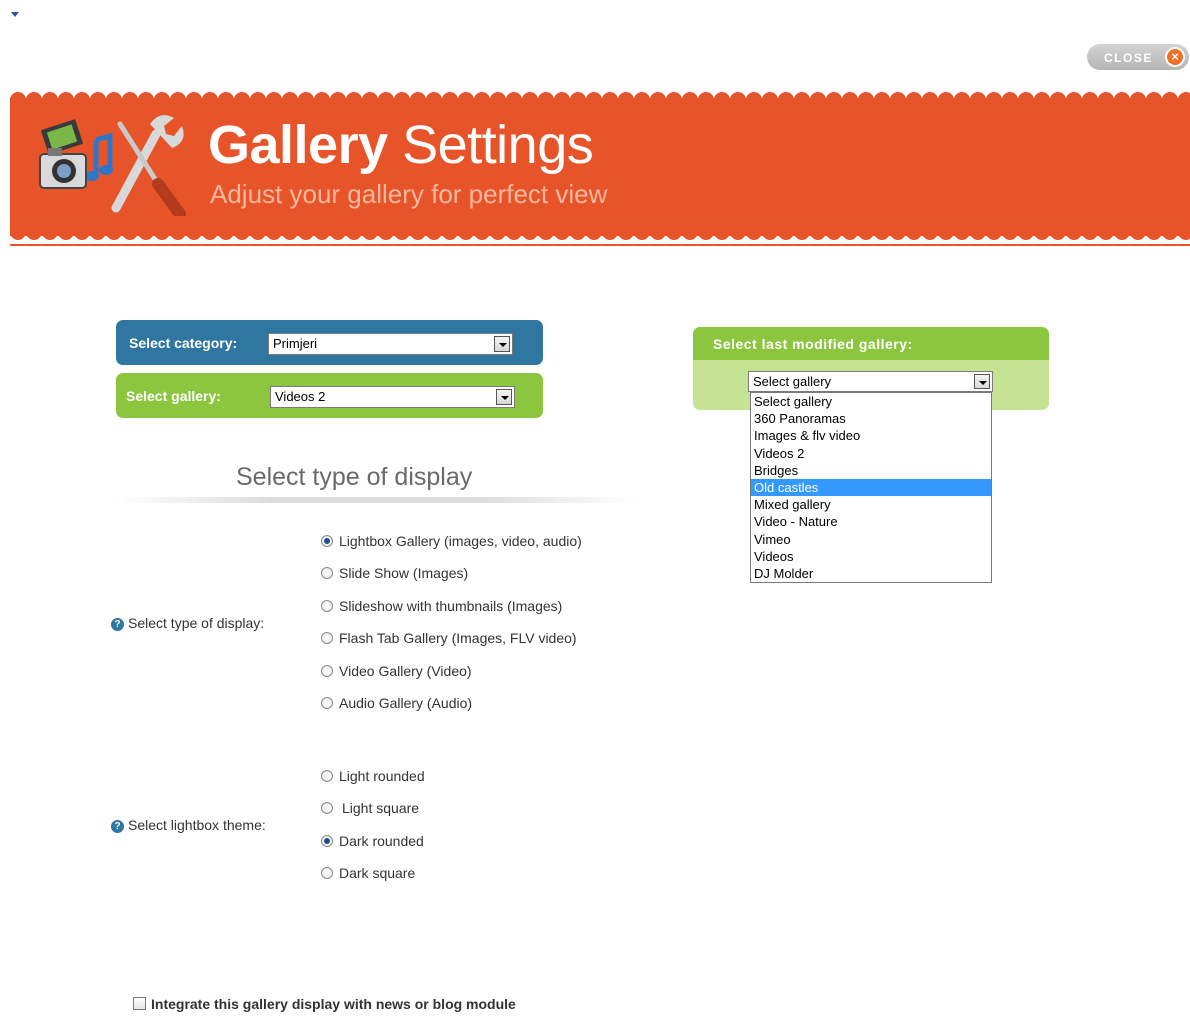 This screenshot has height=1021, width=1190. Describe the element at coordinates (405, 671) in the screenshot. I see `display-option-label: Video Gallery (Video)` at that location.